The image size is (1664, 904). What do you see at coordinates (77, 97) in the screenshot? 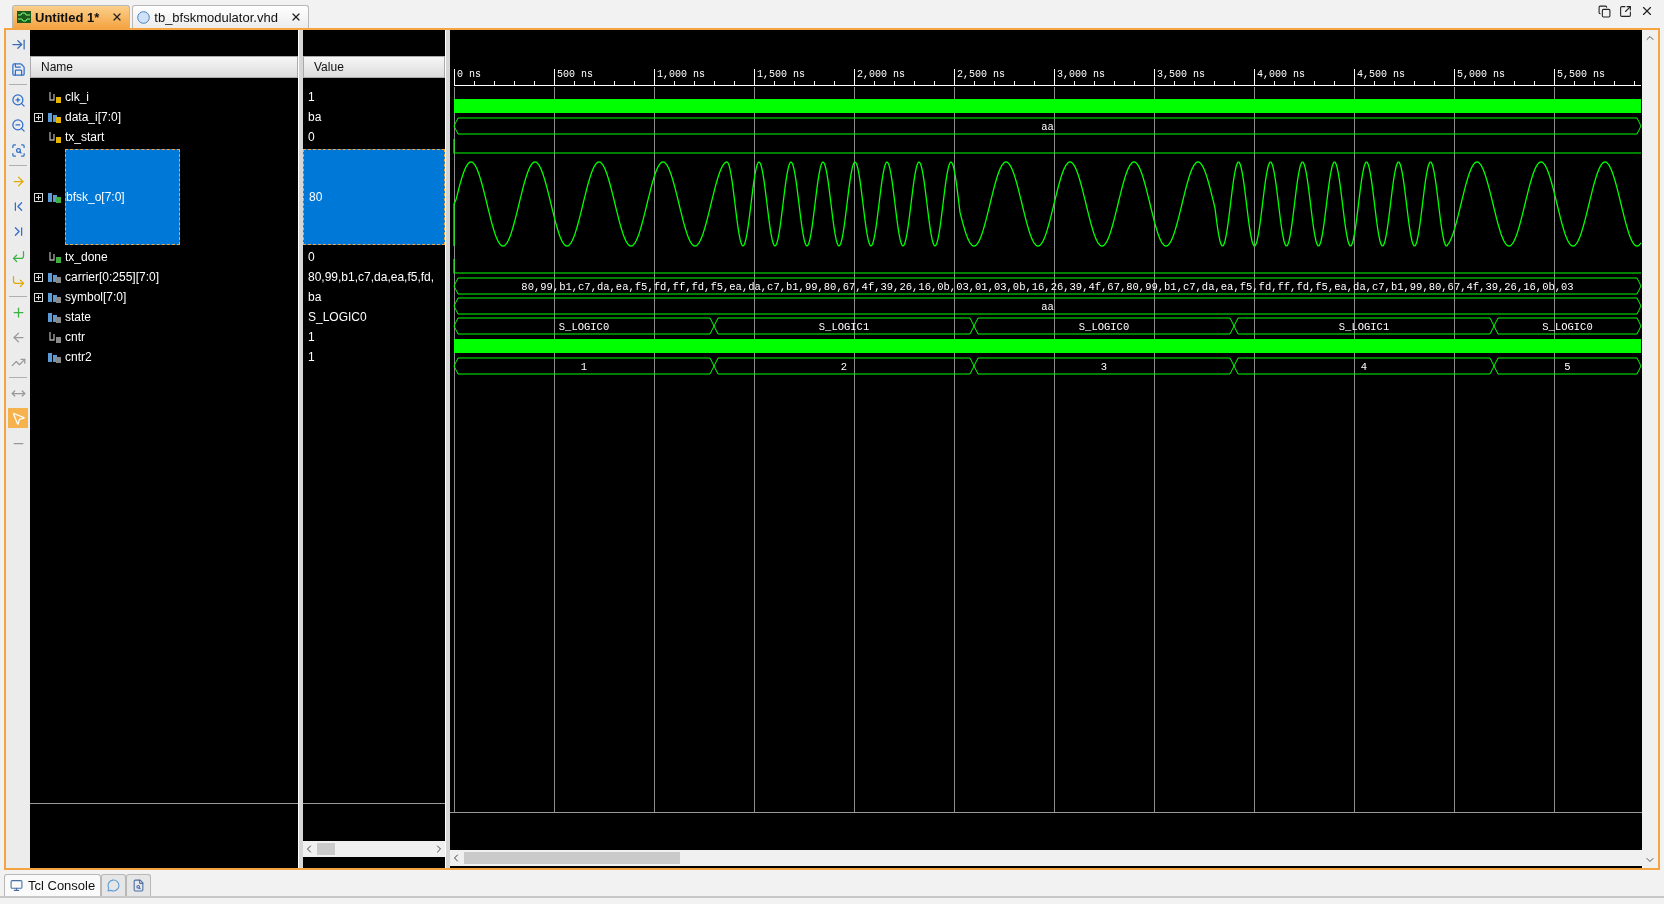
I see `signal-name: clk_i` at bounding box center [77, 97].